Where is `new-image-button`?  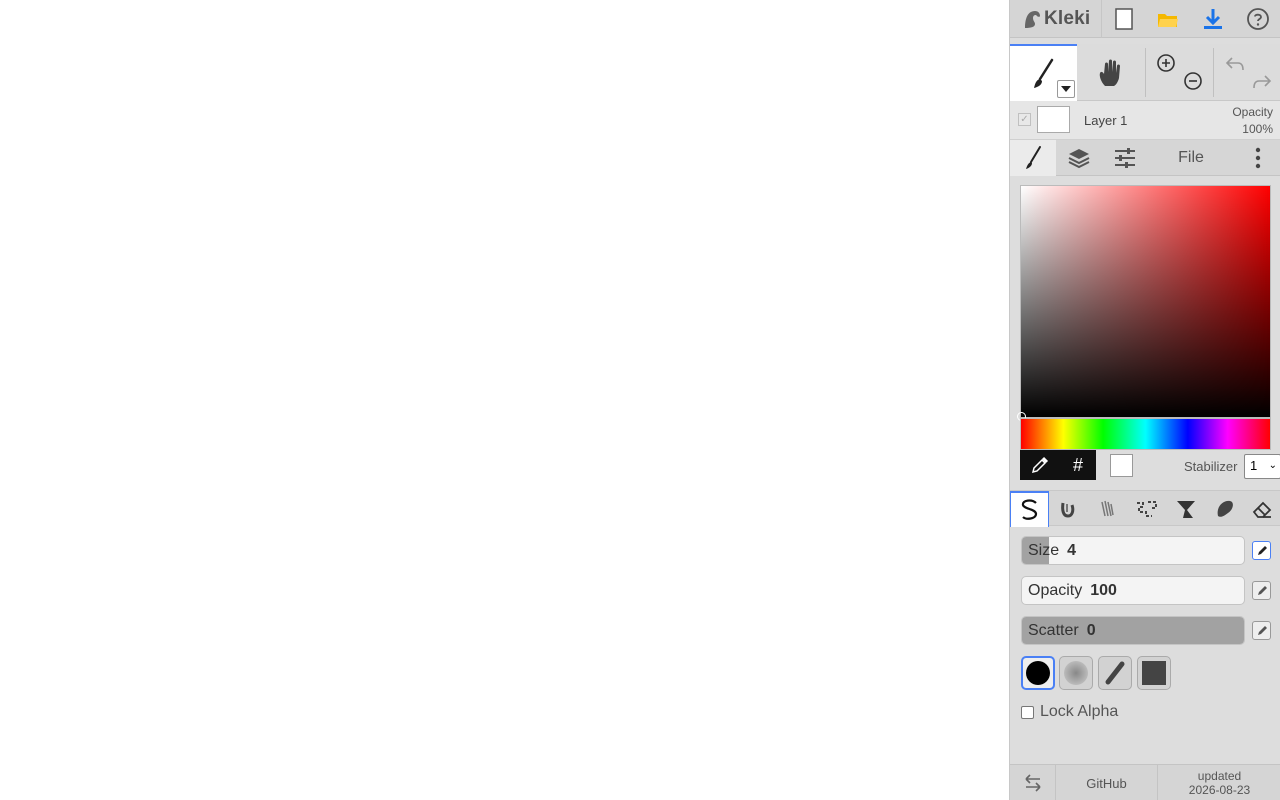 new-image-button is located at coordinates (1124, 19).